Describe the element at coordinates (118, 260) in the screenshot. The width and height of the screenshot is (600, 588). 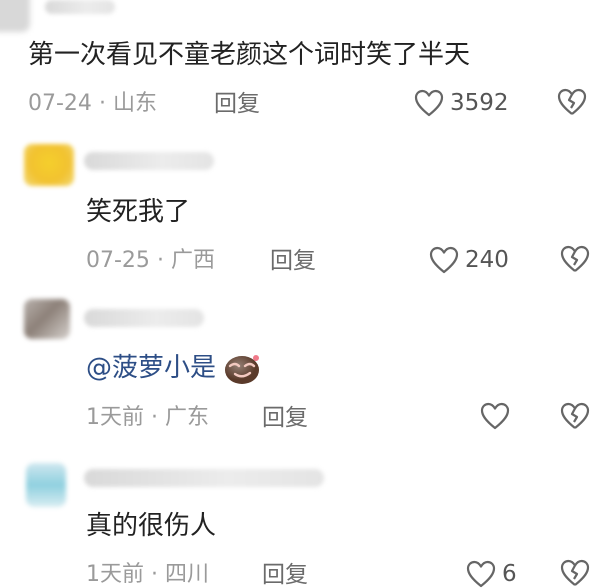
I see `comment-date: 07-25` at that location.